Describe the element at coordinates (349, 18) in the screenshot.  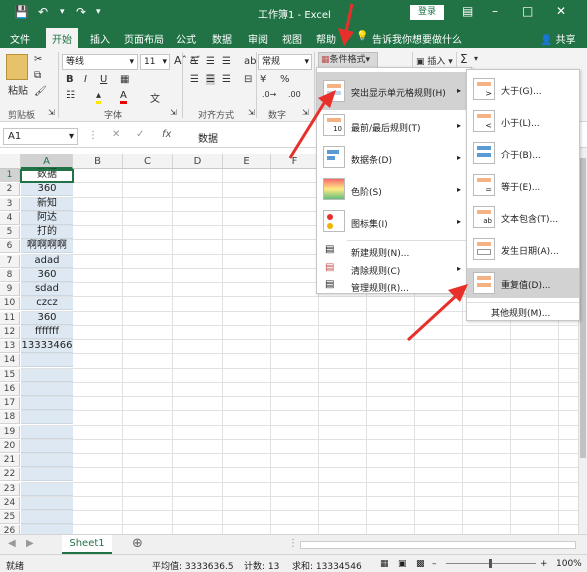
I see `arrow-to-help-tab` at that location.